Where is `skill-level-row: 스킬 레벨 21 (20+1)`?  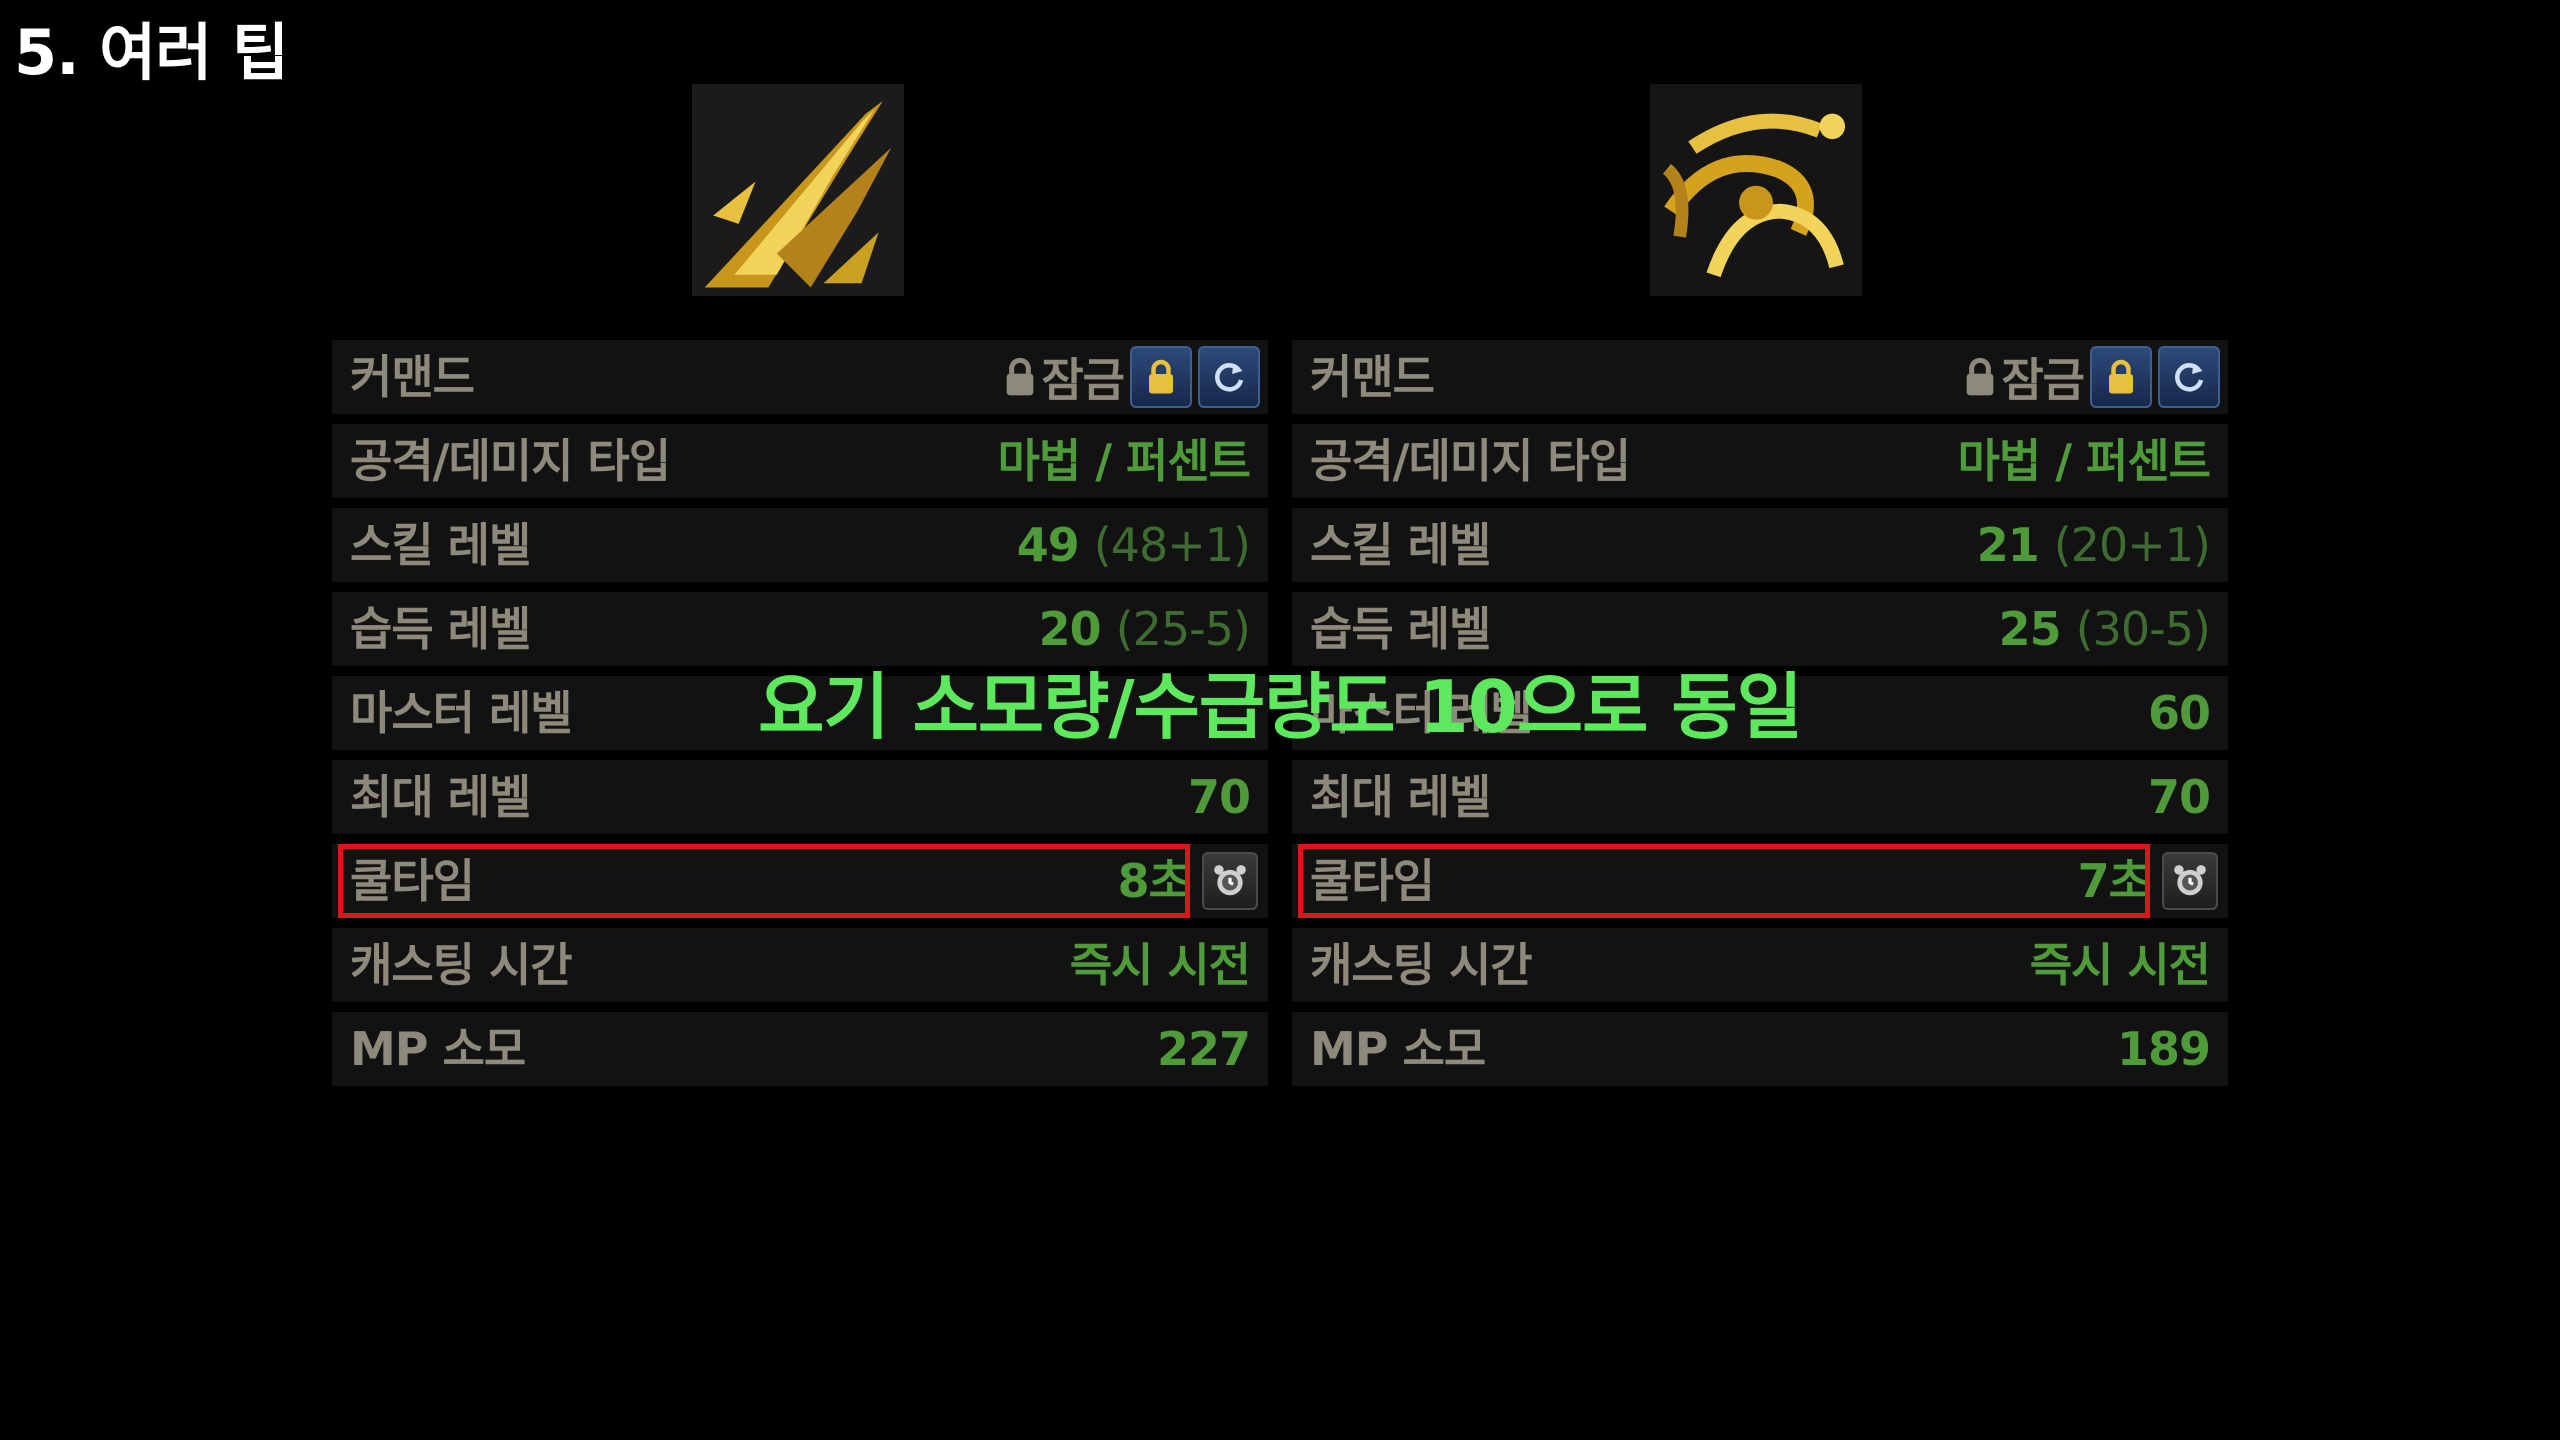 skill-level-row: 스킬 레벨 21 (20+1) is located at coordinates (1760, 545).